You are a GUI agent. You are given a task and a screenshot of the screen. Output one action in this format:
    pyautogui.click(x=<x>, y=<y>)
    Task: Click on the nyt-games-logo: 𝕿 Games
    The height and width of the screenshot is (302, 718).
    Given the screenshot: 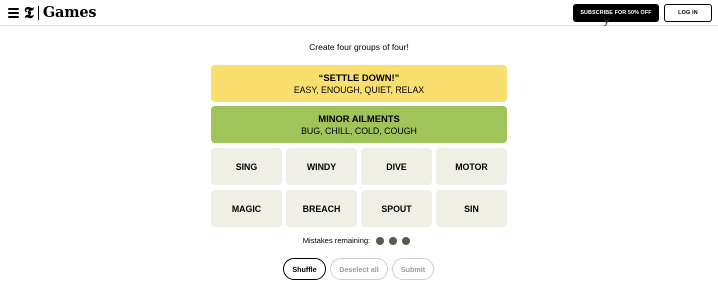 What is the action you would take?
    pyautogui.click(x=60, y=13)
    